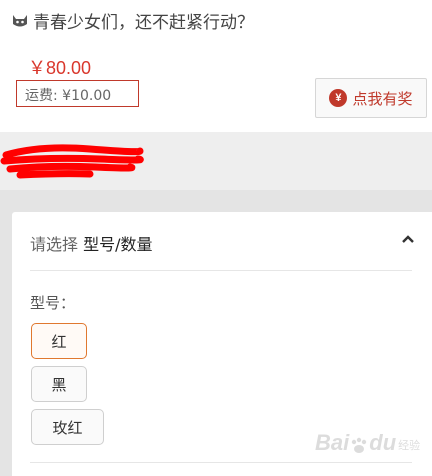 The width and height of the screenshot is (432, 476). I want to click on yen-coin-icon: ¥, so click(338, 98).